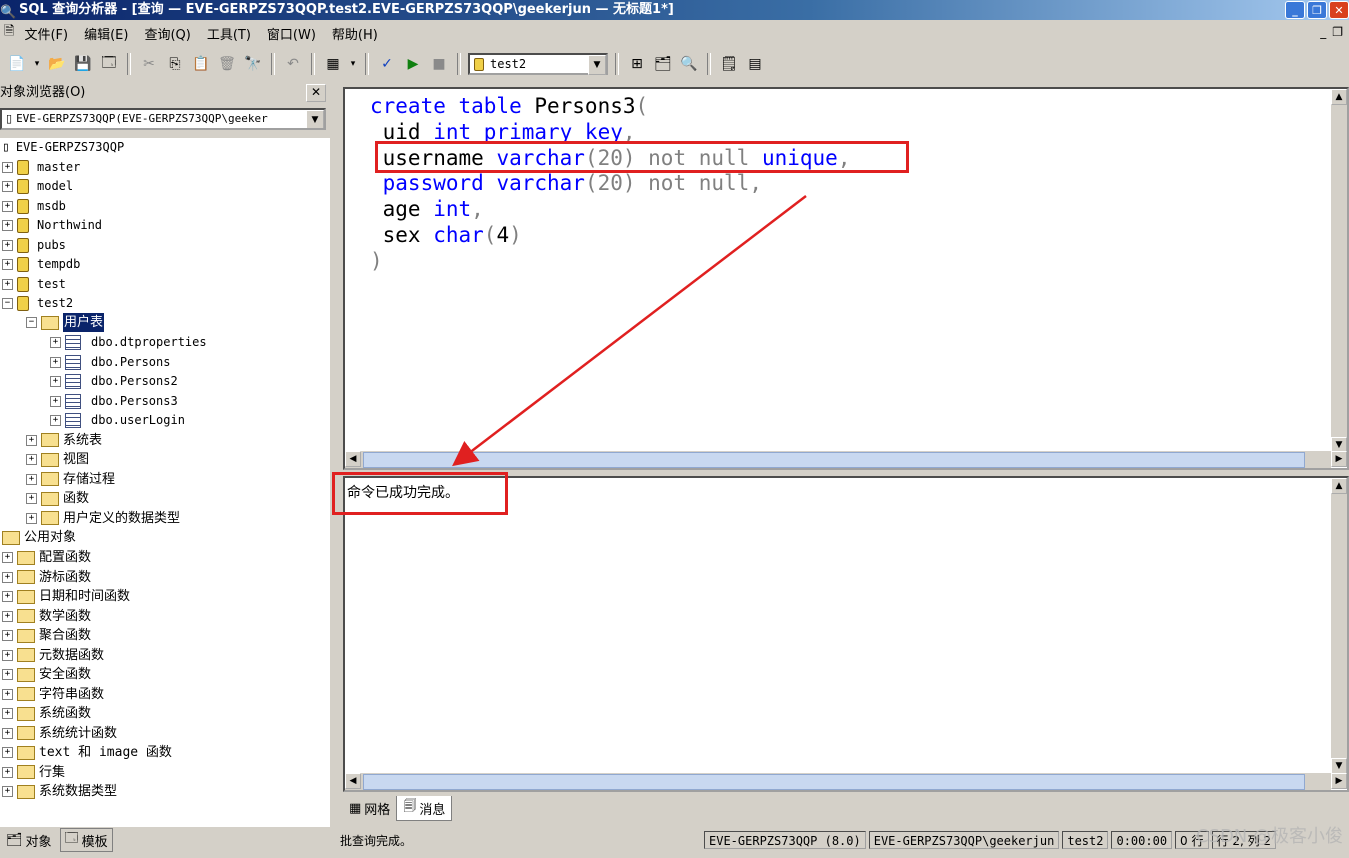 The height and width of the screenshot is (858, 1349). Describe the element at coordinates (34, 206) in the screenshot. I see `tree-database-2: + msdb` at that location.